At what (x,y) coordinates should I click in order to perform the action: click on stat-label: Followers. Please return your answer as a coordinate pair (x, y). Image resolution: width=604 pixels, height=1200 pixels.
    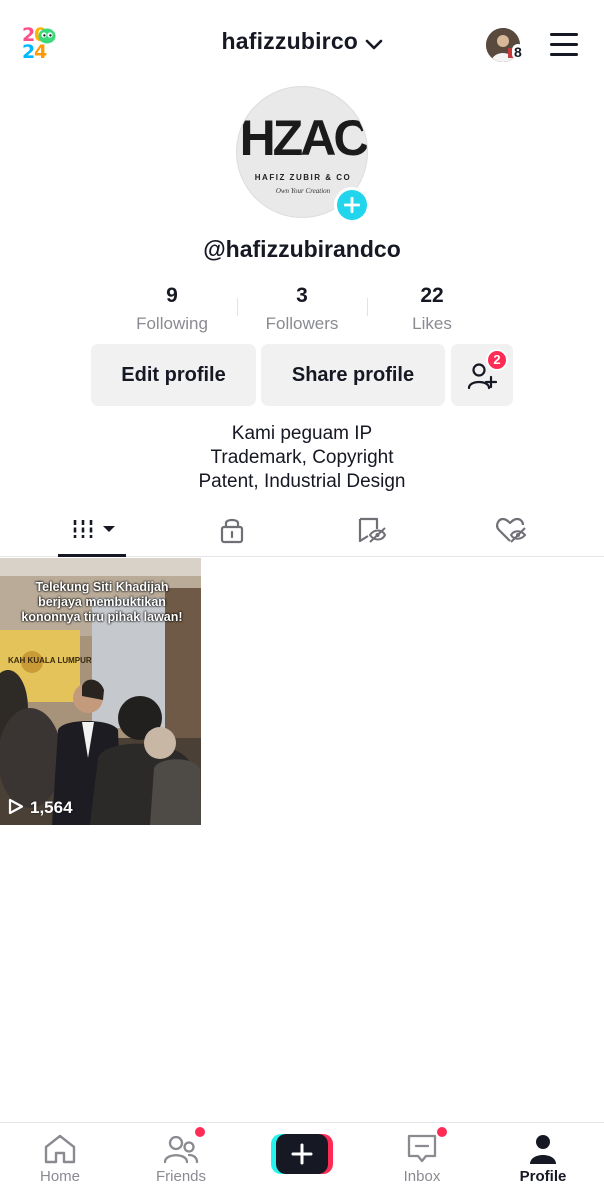
    Looking at the image, I should click on (302, 323).